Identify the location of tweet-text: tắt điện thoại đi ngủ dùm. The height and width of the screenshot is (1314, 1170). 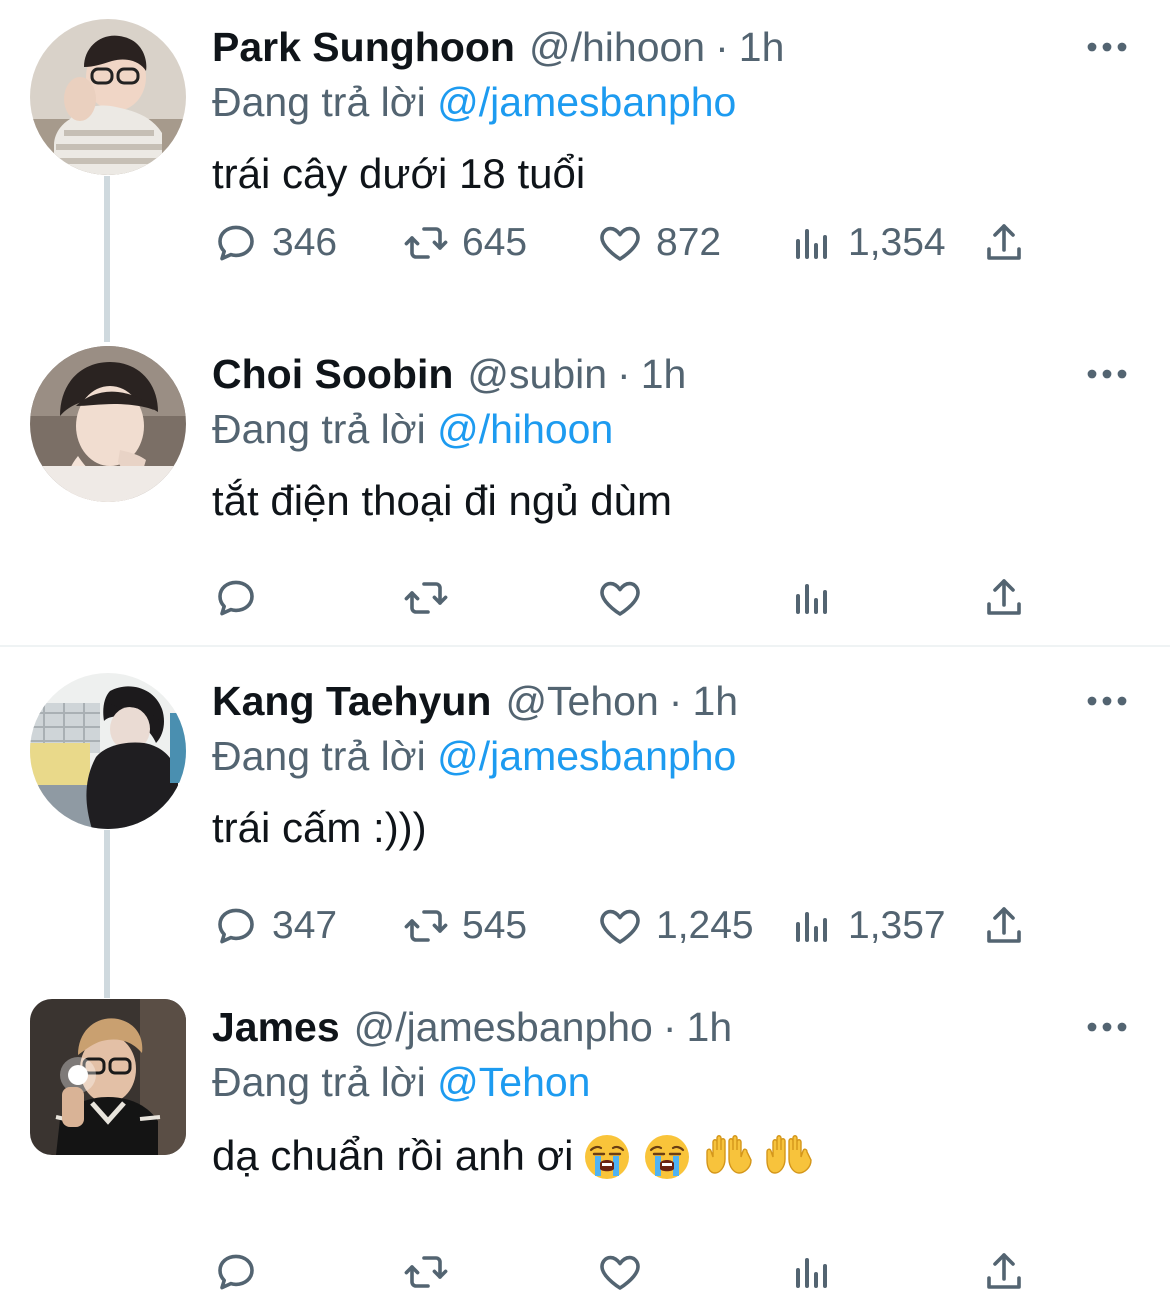
(442, 500).